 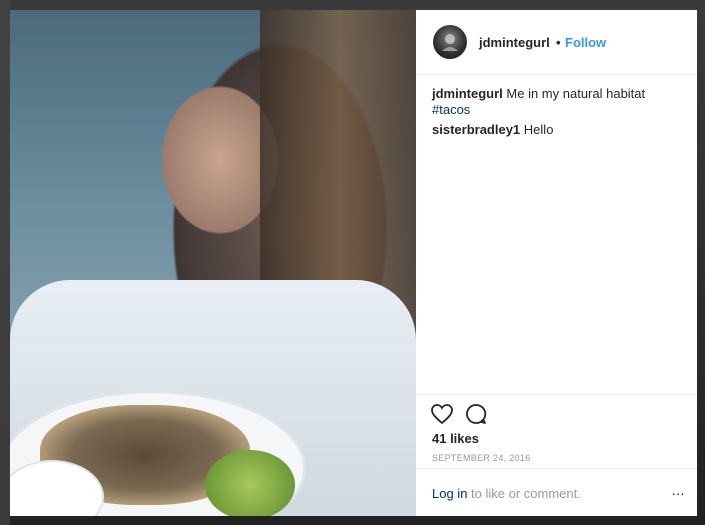 I want to click on caption-hashtag: #tacos, so click(x=451, y=109).